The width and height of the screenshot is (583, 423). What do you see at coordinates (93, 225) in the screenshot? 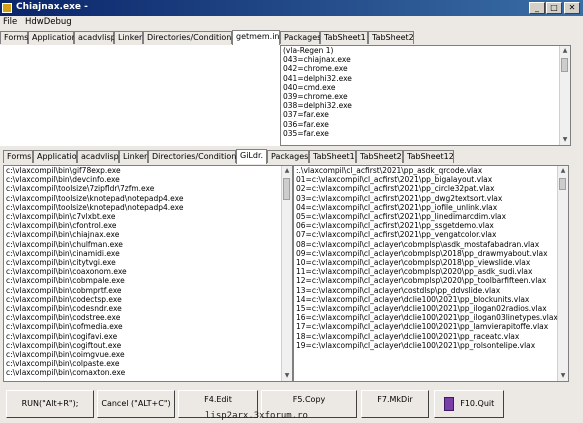
I see `list-item: c:\vlaxcompil\bin\cfontrol.exe` at bounding box center [93, 225].